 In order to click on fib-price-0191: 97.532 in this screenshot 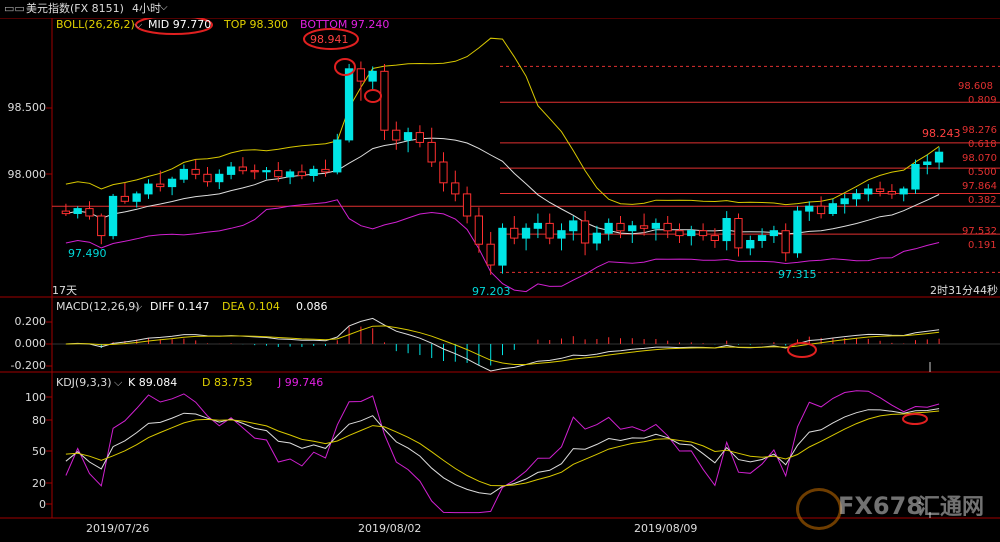, I will do `click(979, 231)`.